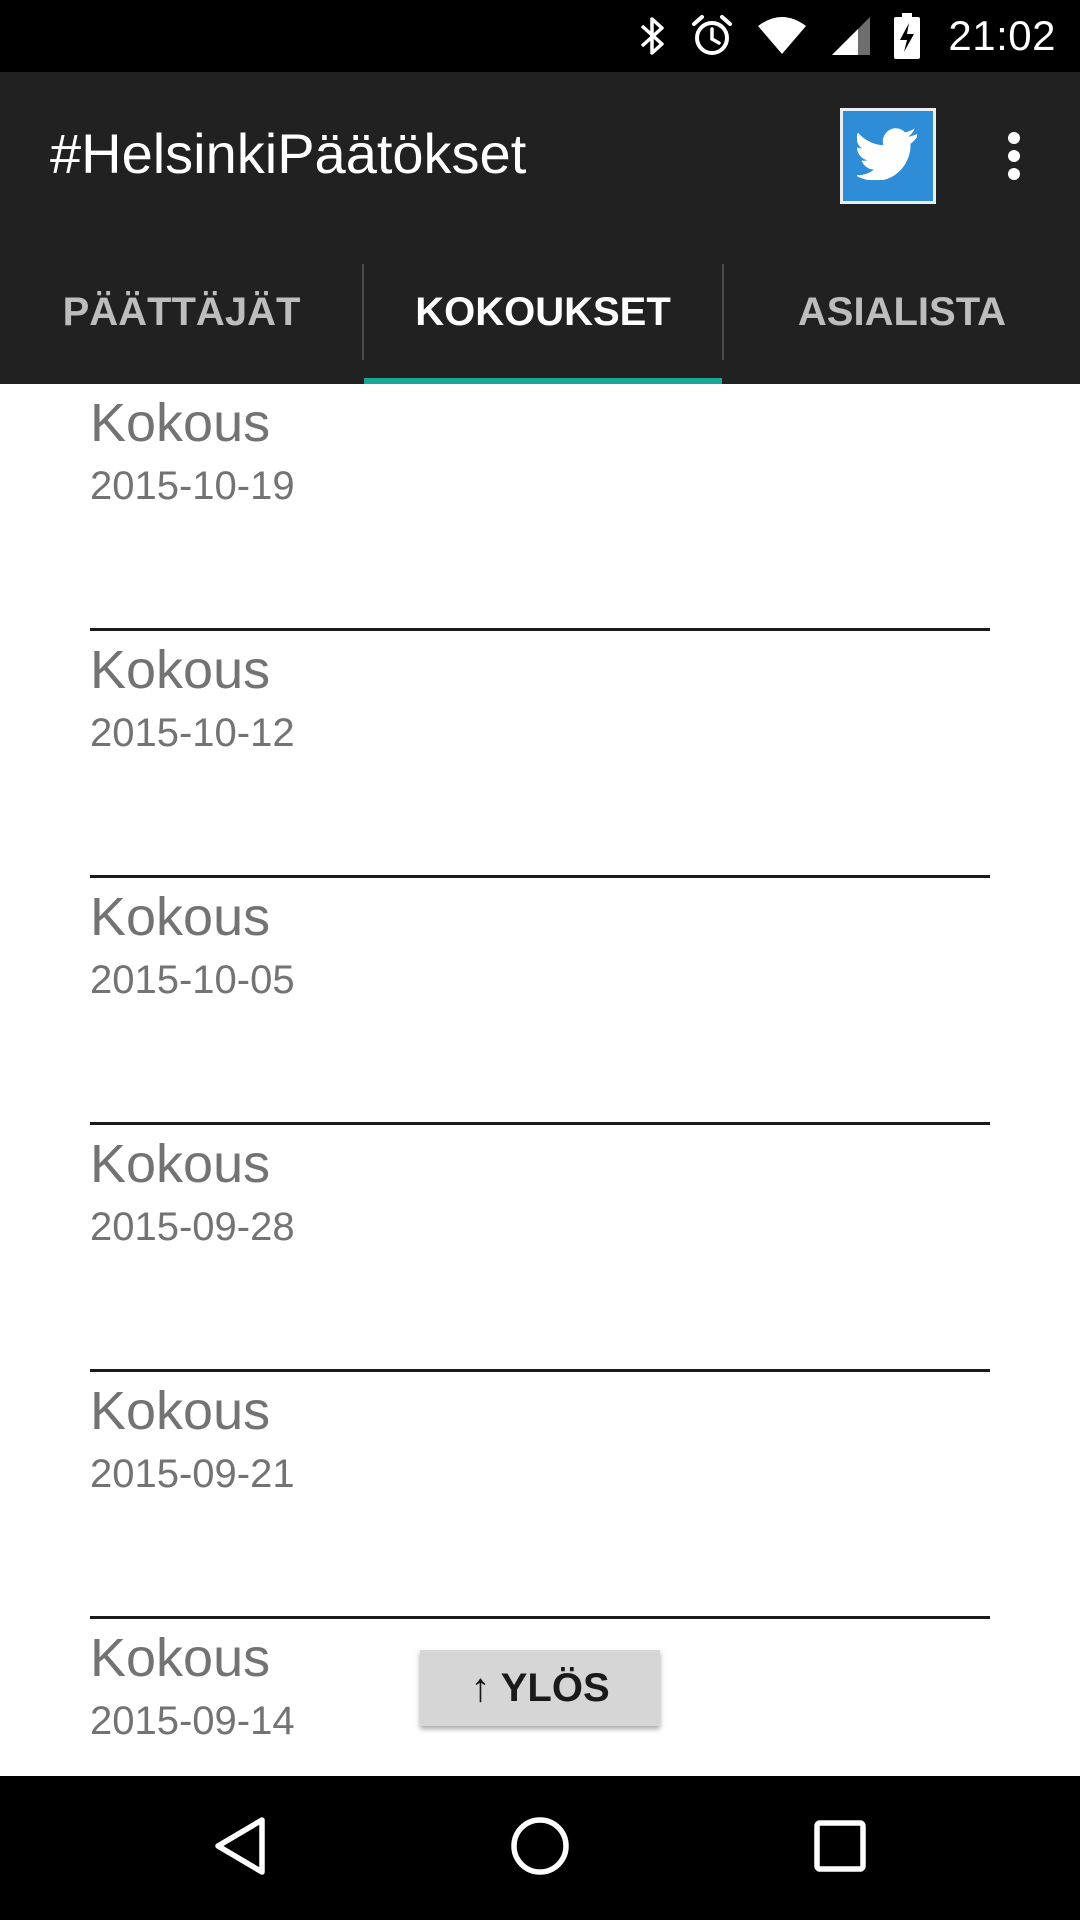 This screenshot has height=1920, width=1080. Describe the element at coordinates (192, 1474) in the screenshot. I see `meeting-date: 2015-09-21` at that location.